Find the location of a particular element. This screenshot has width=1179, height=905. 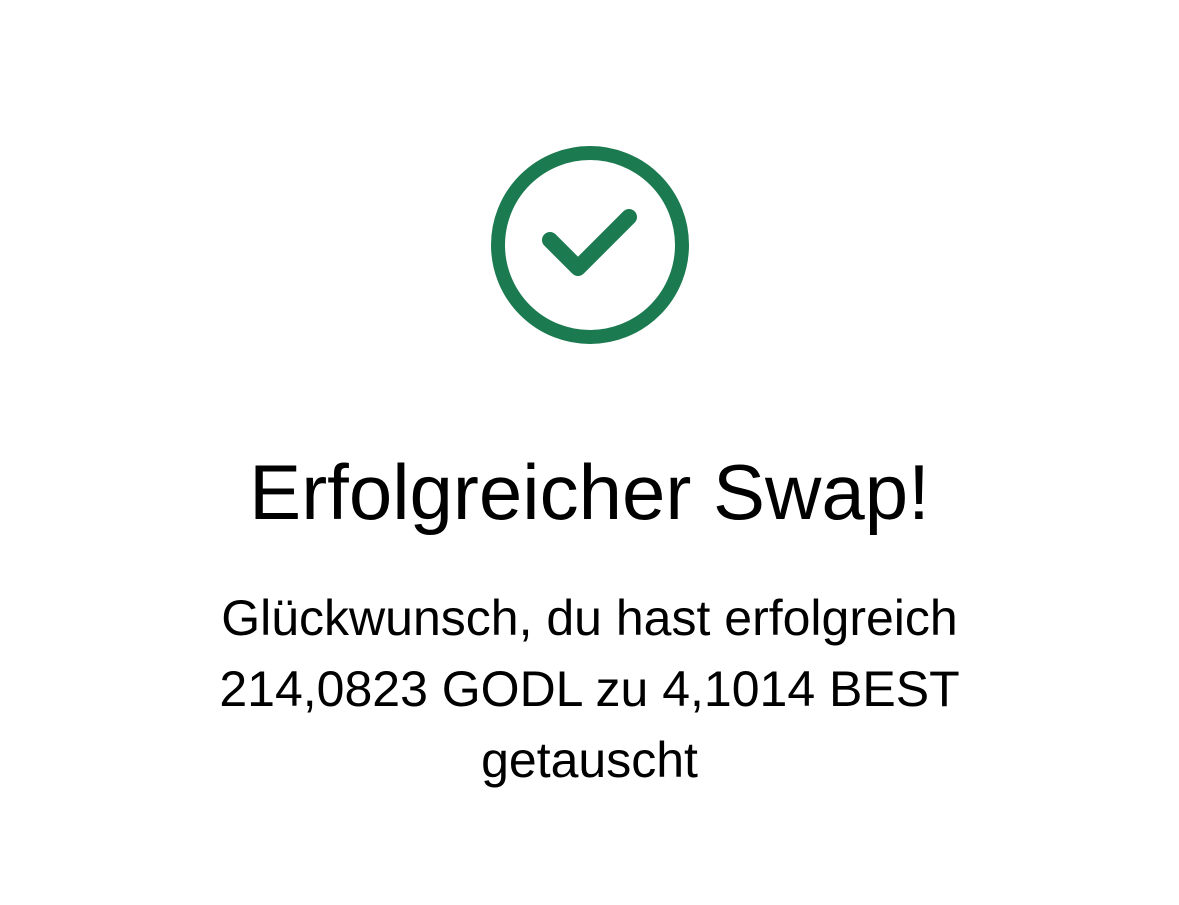

check-circle-icon is located at coordinates (590, 245).